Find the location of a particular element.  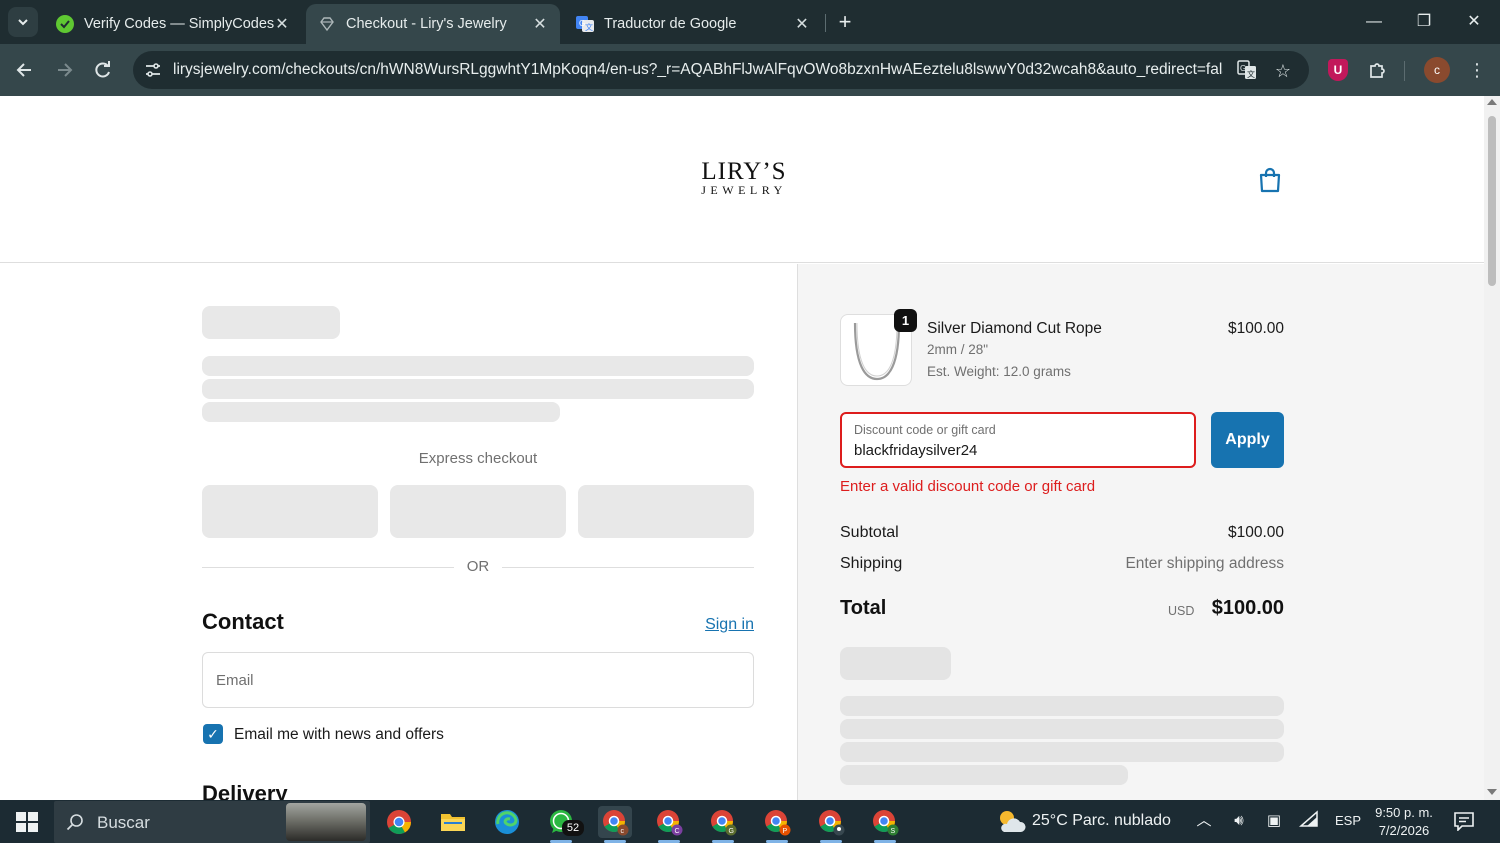

contact-heading: Contact is located at coordinates (243, 621).